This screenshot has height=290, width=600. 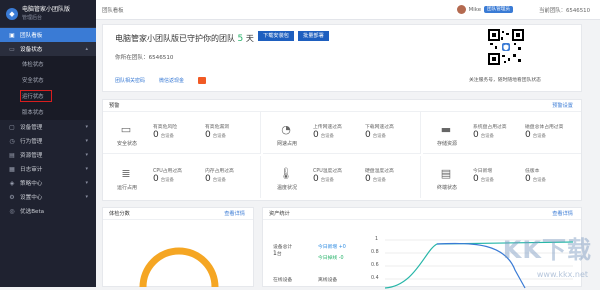 What do you see at coordinates (342, 177) in the screenshot?
I see `alarm-cell-temperature: 🌡 温度状况 CPU温度过高 0 台设备 硬盘温度过高 0 台设备` at bounding box center [342, 177].